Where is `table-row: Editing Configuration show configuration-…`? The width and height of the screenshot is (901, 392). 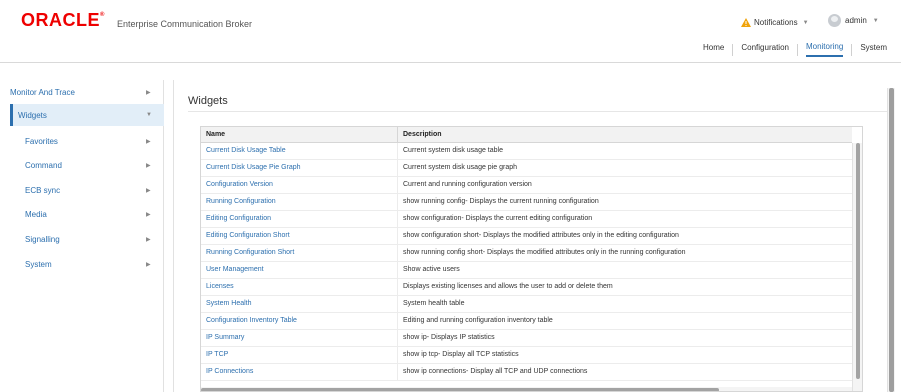 table-row: Editing Configuration show configuration-… is located at coordinates (526, 219).